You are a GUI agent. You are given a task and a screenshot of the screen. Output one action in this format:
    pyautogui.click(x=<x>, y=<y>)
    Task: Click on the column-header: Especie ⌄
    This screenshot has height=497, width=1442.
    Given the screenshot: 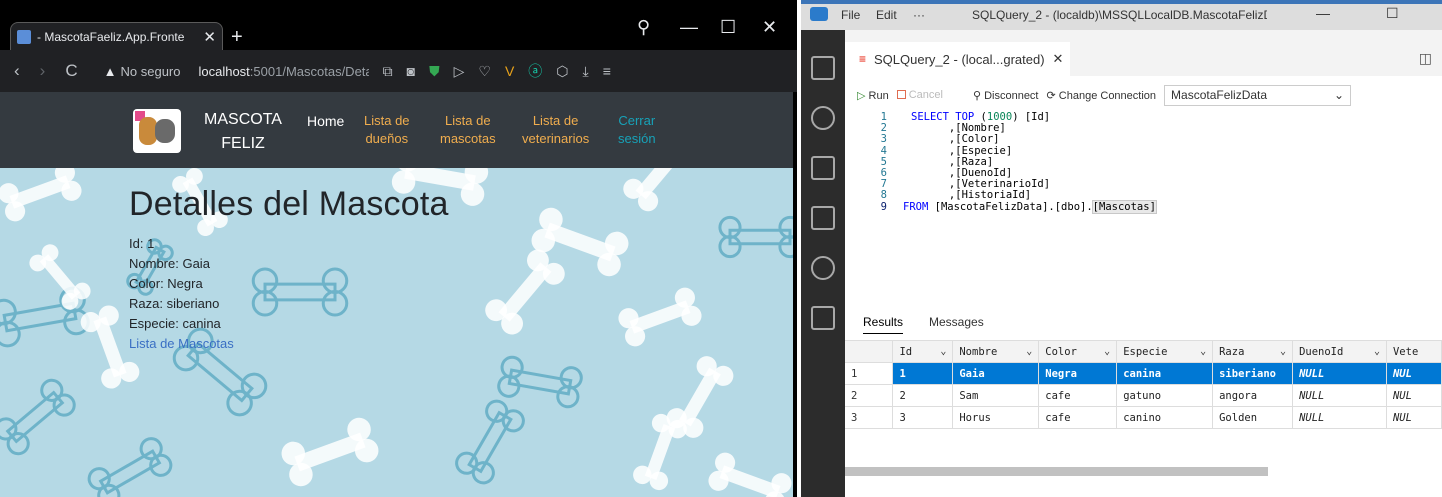 What is the action you would take?
    pyautogui.click(x=1165, y=351)
    